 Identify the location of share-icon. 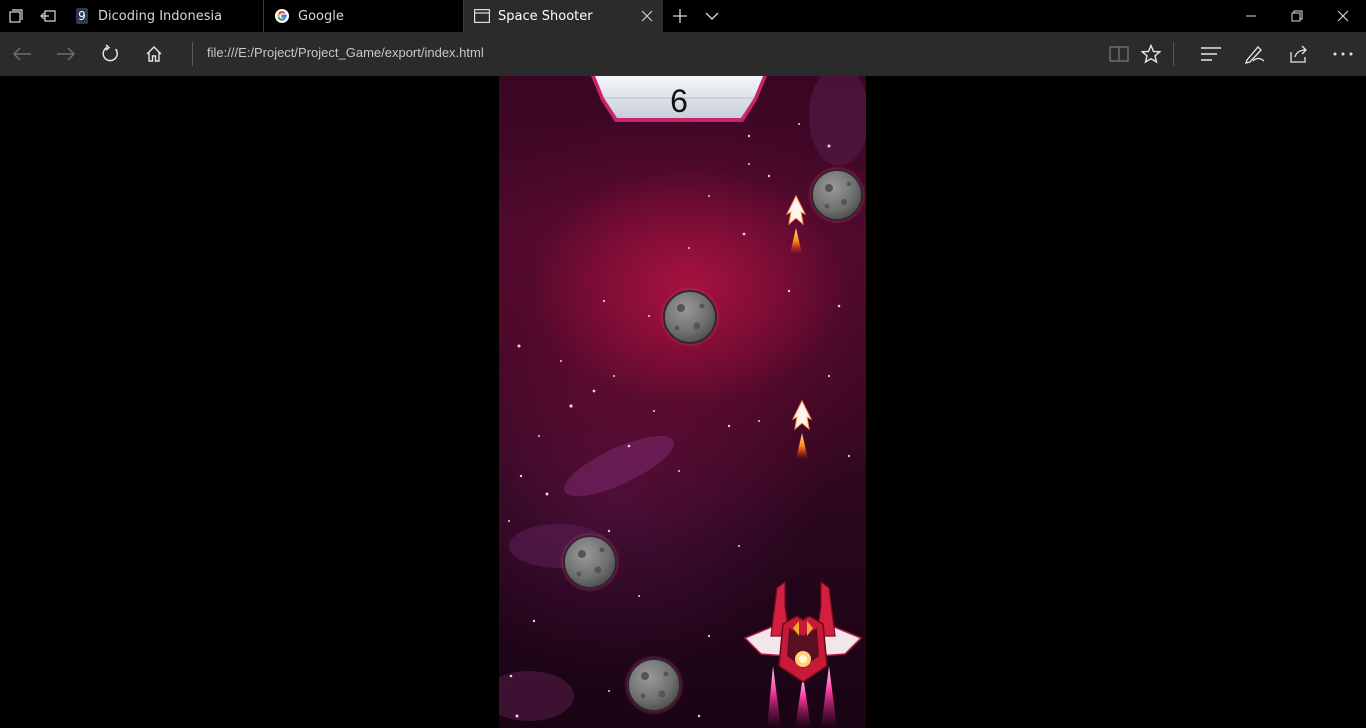
(1299, 54).